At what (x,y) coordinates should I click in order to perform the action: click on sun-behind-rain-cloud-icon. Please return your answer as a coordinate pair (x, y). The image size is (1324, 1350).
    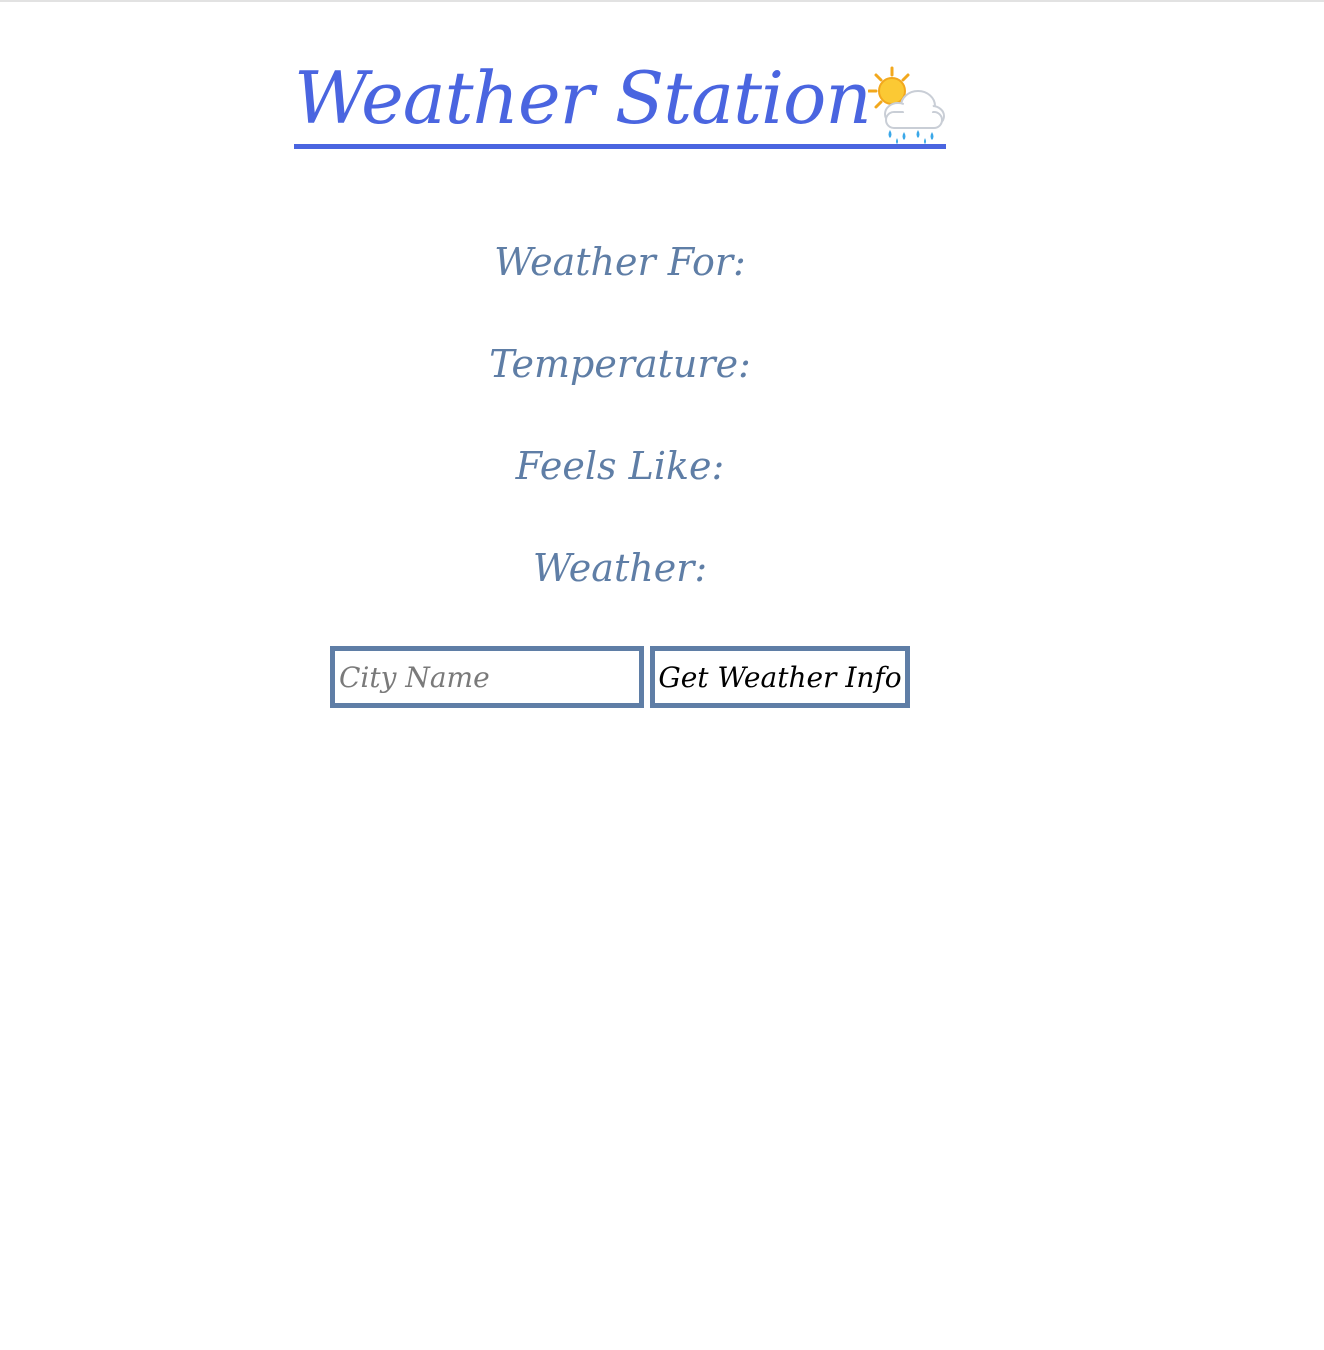
    Looking at the image, I should click on (906, 106).